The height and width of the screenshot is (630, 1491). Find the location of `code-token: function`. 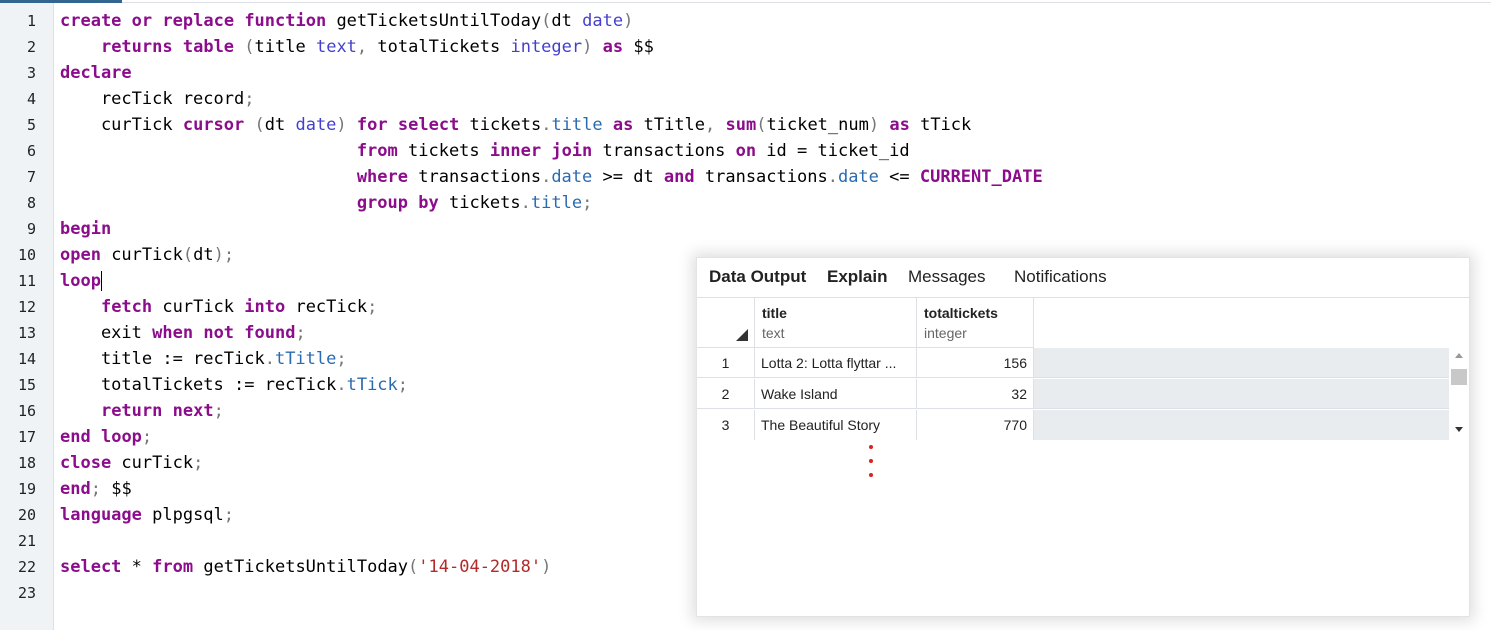

code-token: function is located at coordinates (285, 21).